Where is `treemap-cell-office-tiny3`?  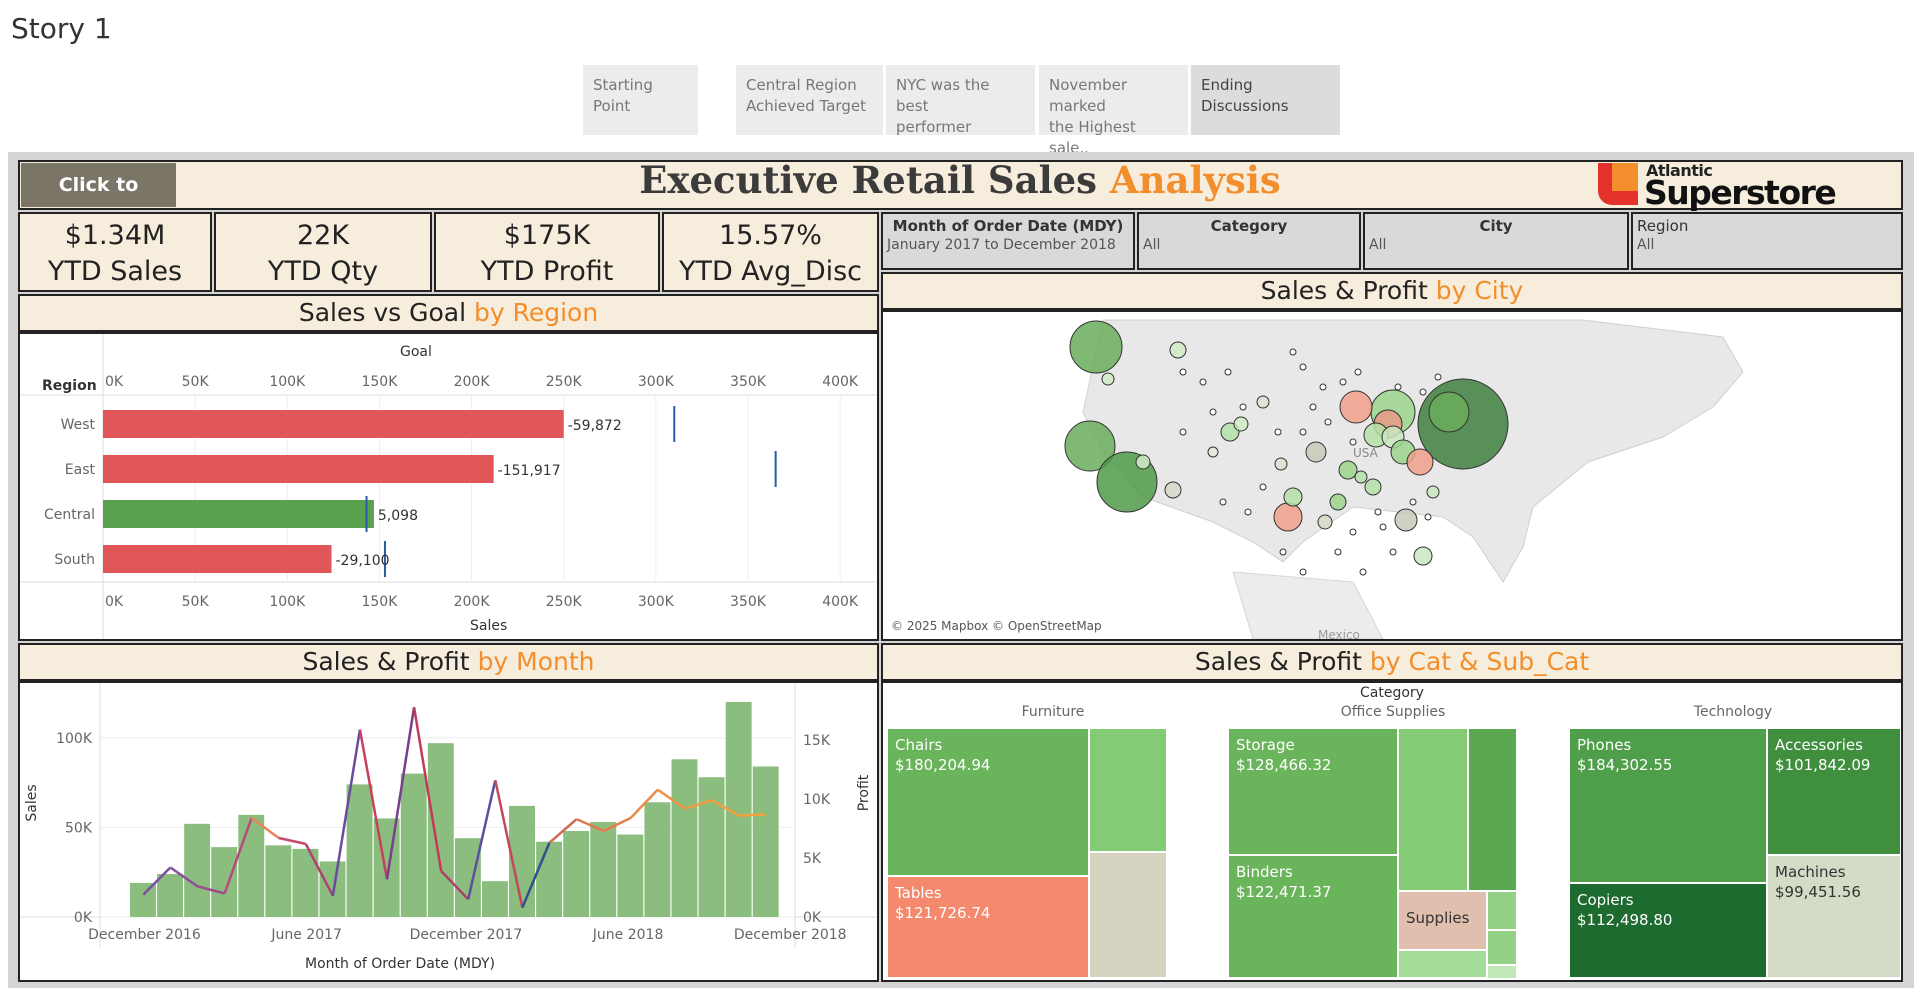
treemap-cell-office-tiny3 is located at coordinates (1442, 964).